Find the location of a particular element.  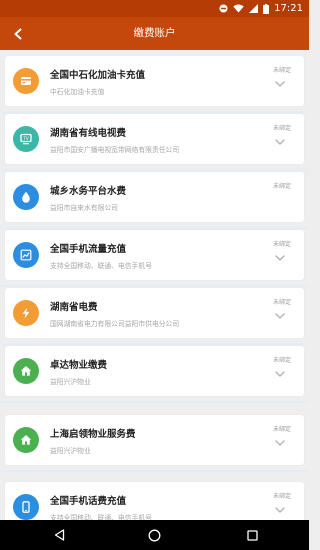

dnd-icon is located at coordinates (223, 8).